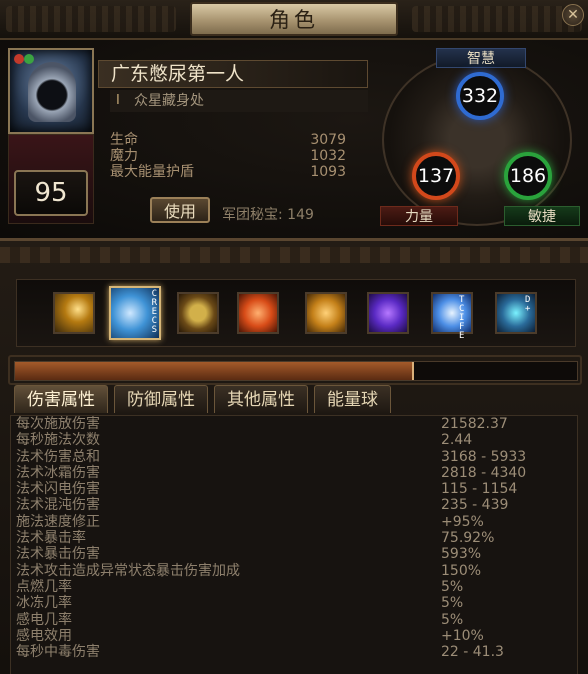 This screenshot has height=674, width=588. What do you see at coordinates (468, 538) in the screenshot?
I see `stat-value: 75.92%` at bounding box center [468, 538].